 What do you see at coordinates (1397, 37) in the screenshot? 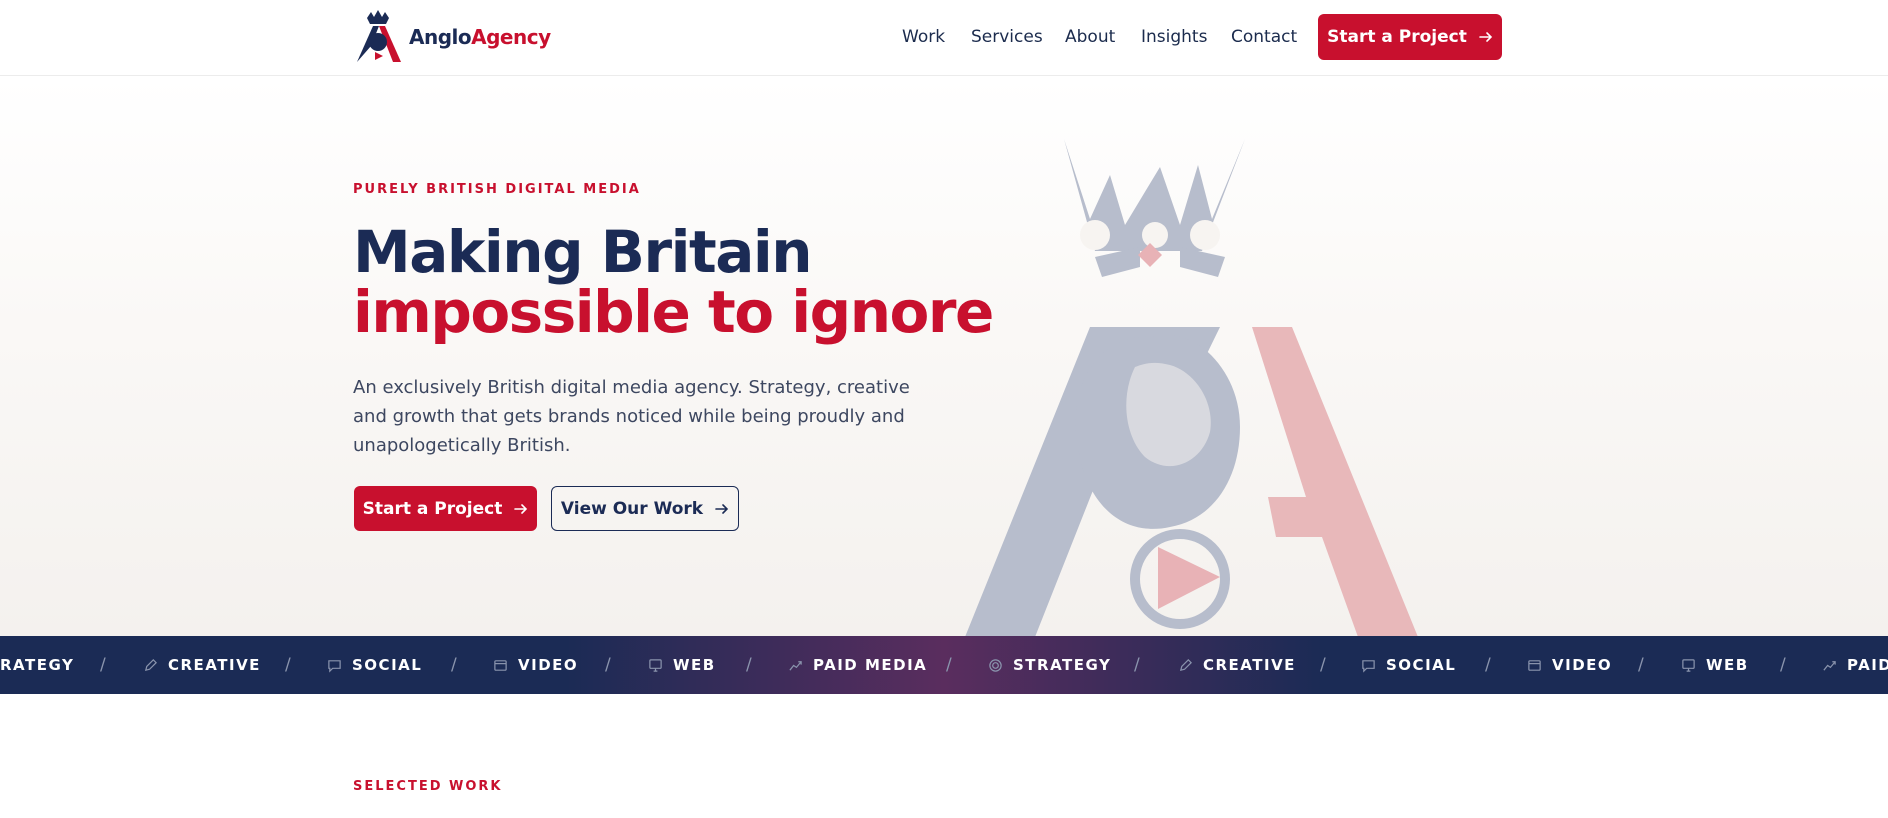
I see `header-cta-label: Start a Project` at bounding box center [1397, 37].